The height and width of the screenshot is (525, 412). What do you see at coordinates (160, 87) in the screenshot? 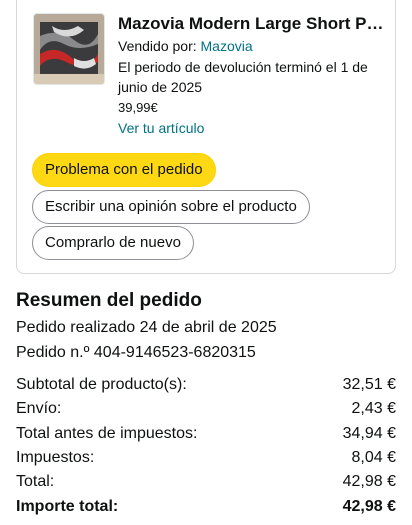
I see `return-notice-line-2: junio de 2025` at bounding box center [160, 87].